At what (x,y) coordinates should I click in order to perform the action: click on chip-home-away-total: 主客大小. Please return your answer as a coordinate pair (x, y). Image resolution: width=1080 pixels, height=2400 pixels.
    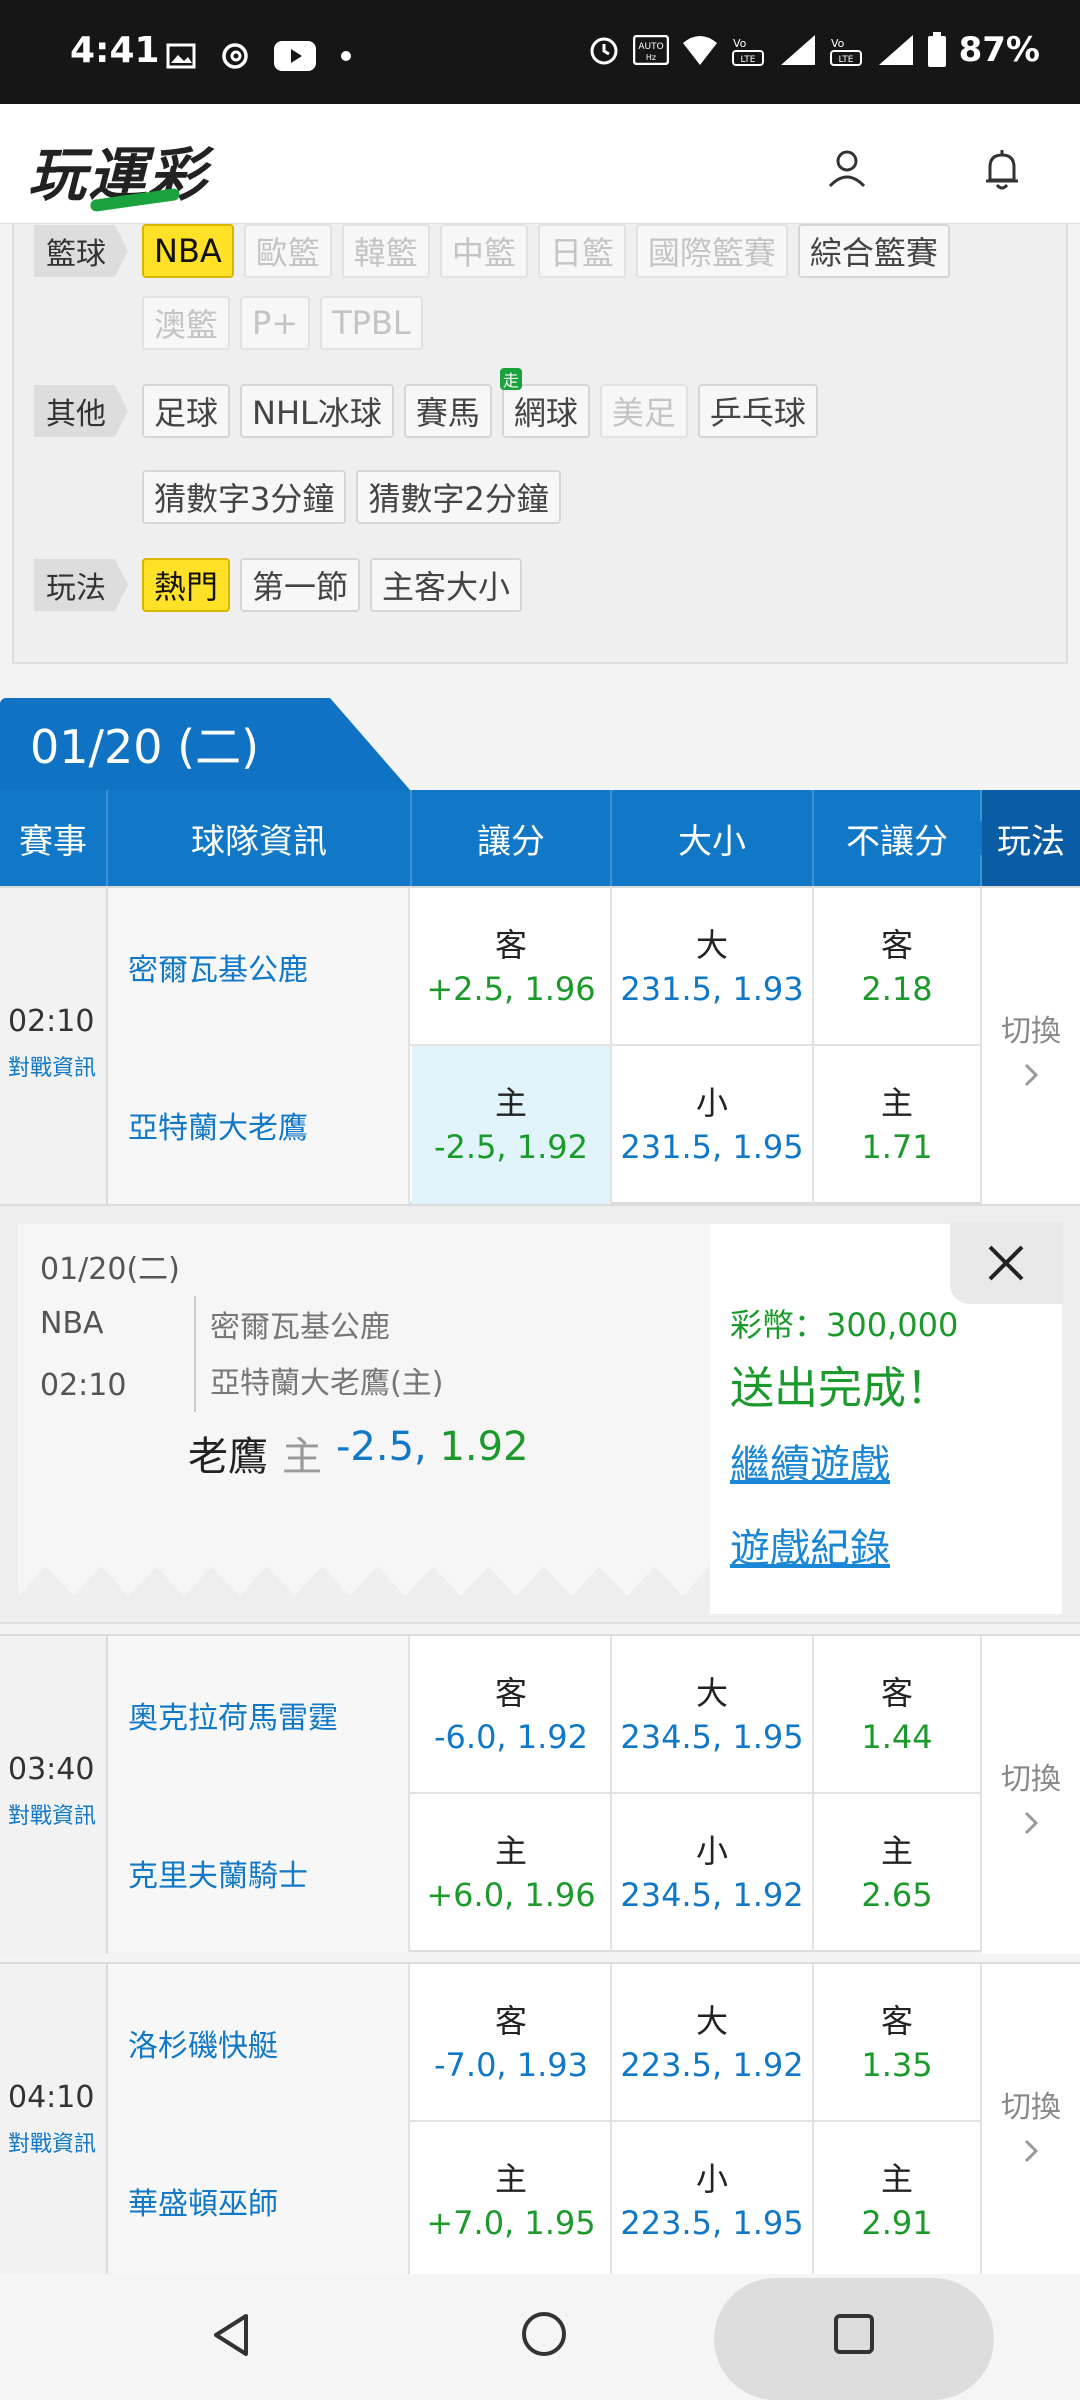
    Looking at the image, I should click on (446, 585).